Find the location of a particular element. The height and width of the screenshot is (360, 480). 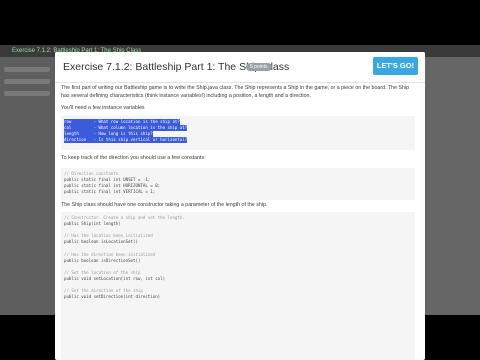

background-sidebar is located at coordinates (27, 186).